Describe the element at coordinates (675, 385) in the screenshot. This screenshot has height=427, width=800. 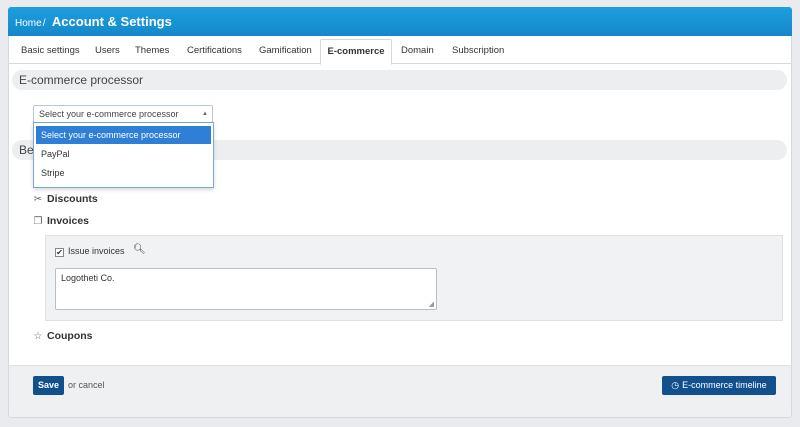
I see `clock-icon: ◷` at that location.